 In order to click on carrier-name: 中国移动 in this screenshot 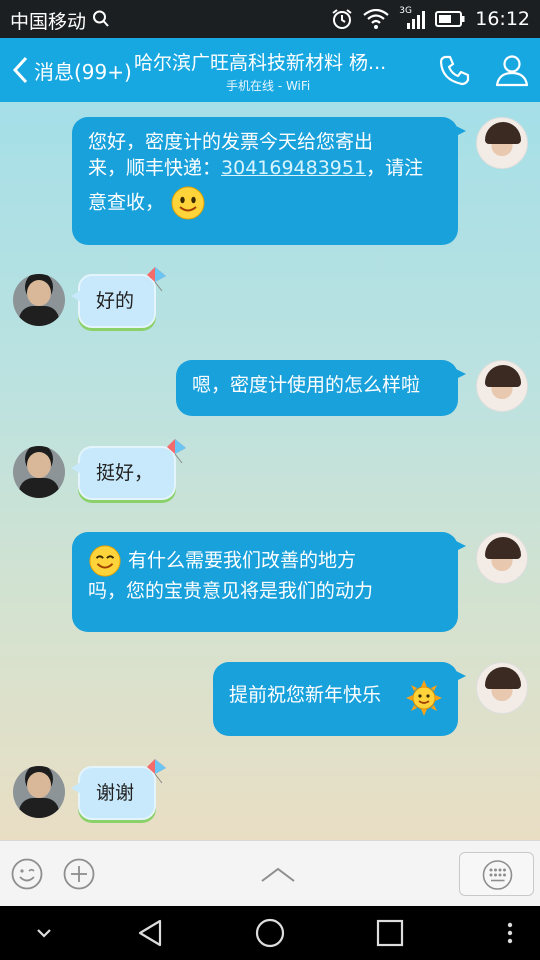, I will do `click(48, 22)`.